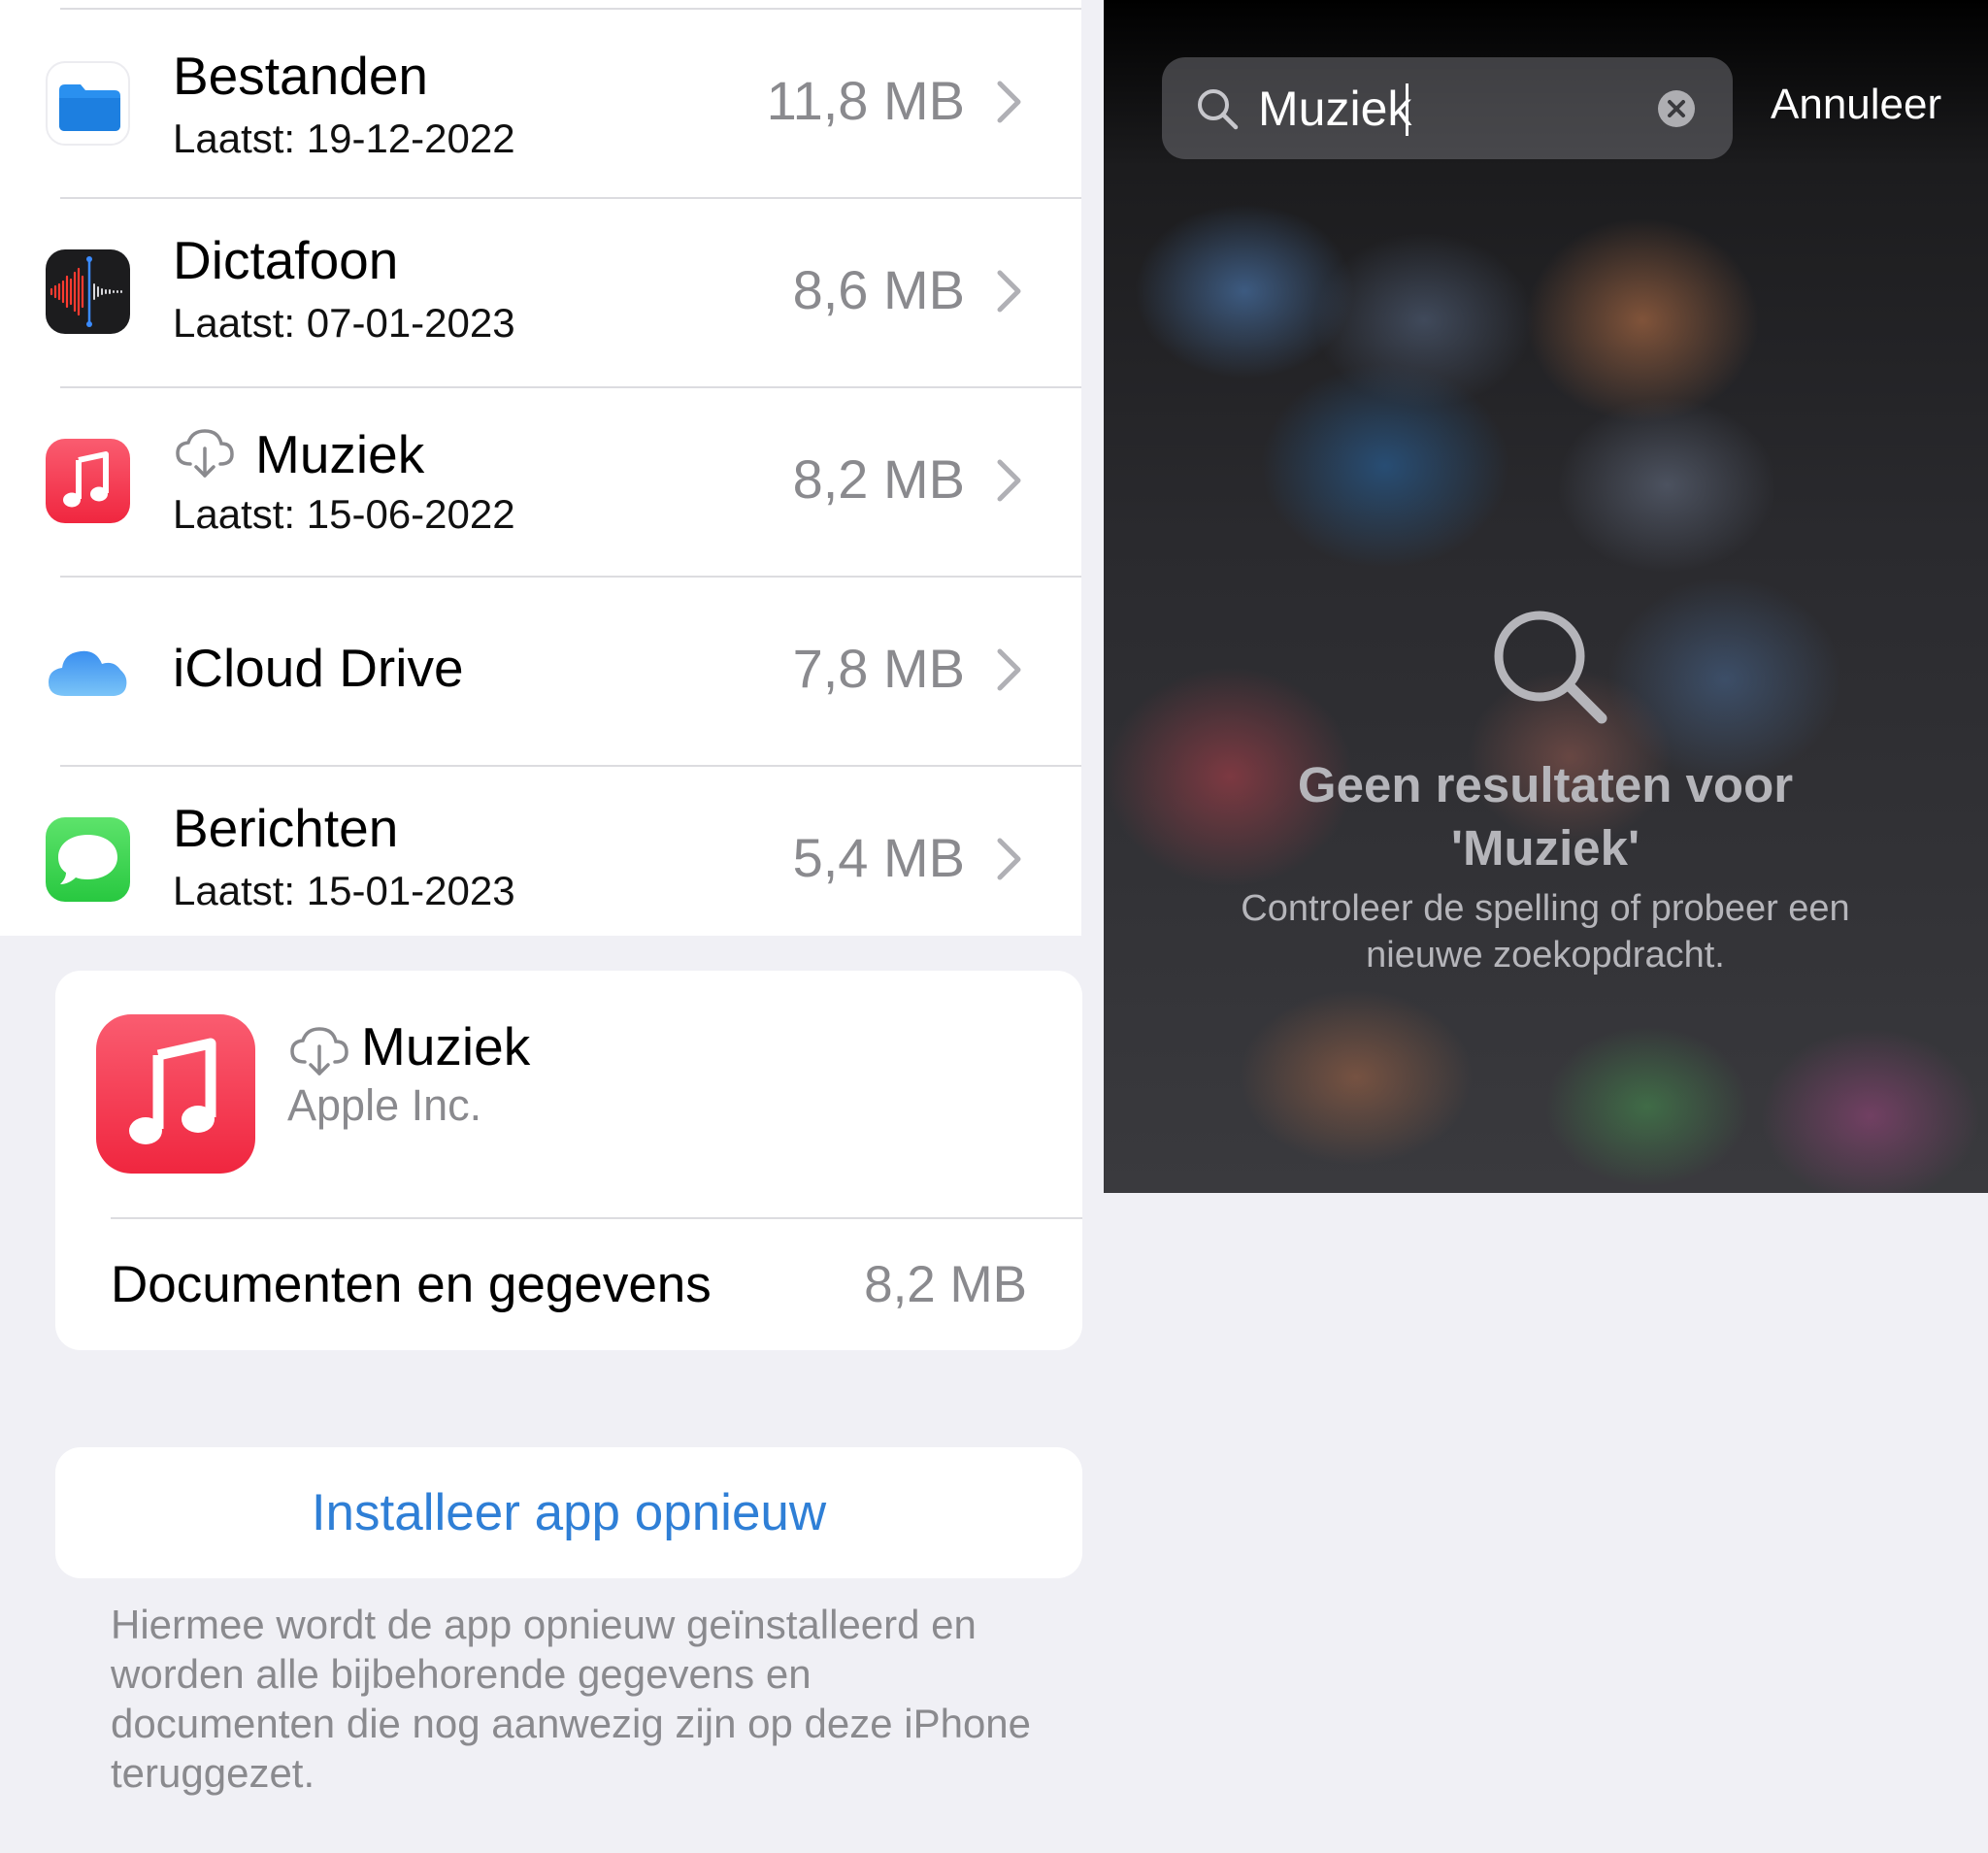  What do you see at coordinates (286, 828) in the screenshot?
I see `app-name: Berichten` at bounding box center [286, 828].